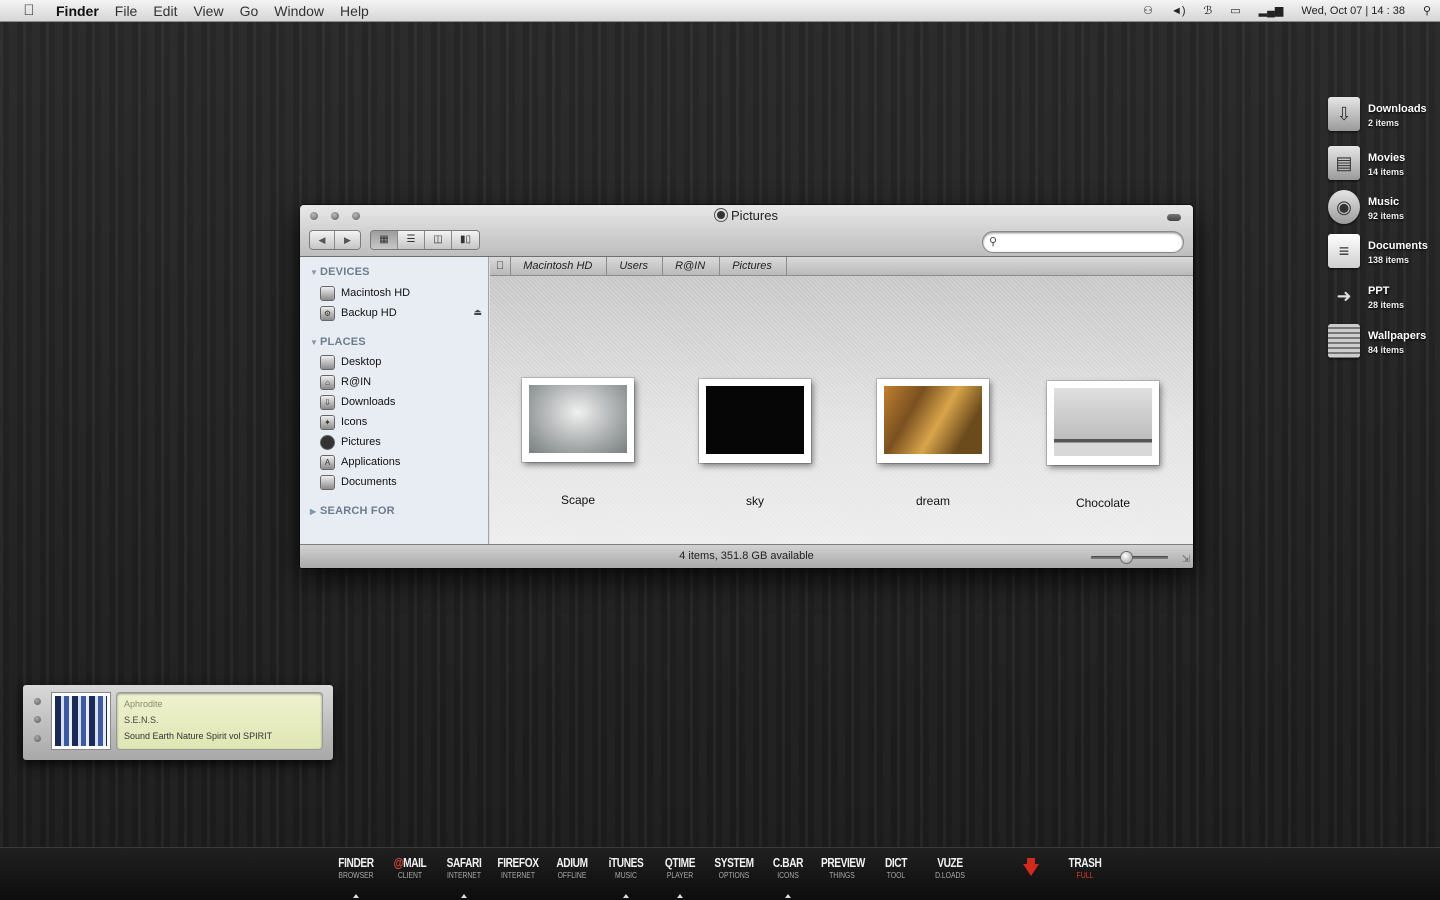  What do you see at coordinates (759, 443) in the screenshot?
I see `file-item-sky: sky` at bounding box center [759, 443].